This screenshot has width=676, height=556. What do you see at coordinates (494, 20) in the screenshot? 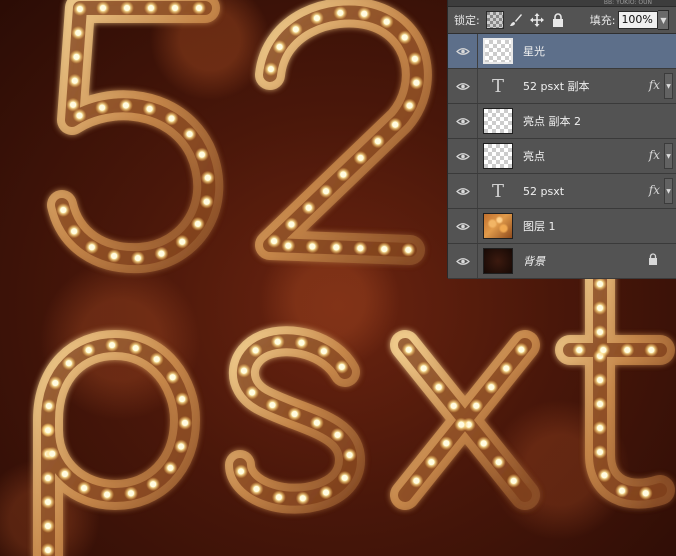
I see `checkerboard-lock-icon` at bounding box center [494, 20].